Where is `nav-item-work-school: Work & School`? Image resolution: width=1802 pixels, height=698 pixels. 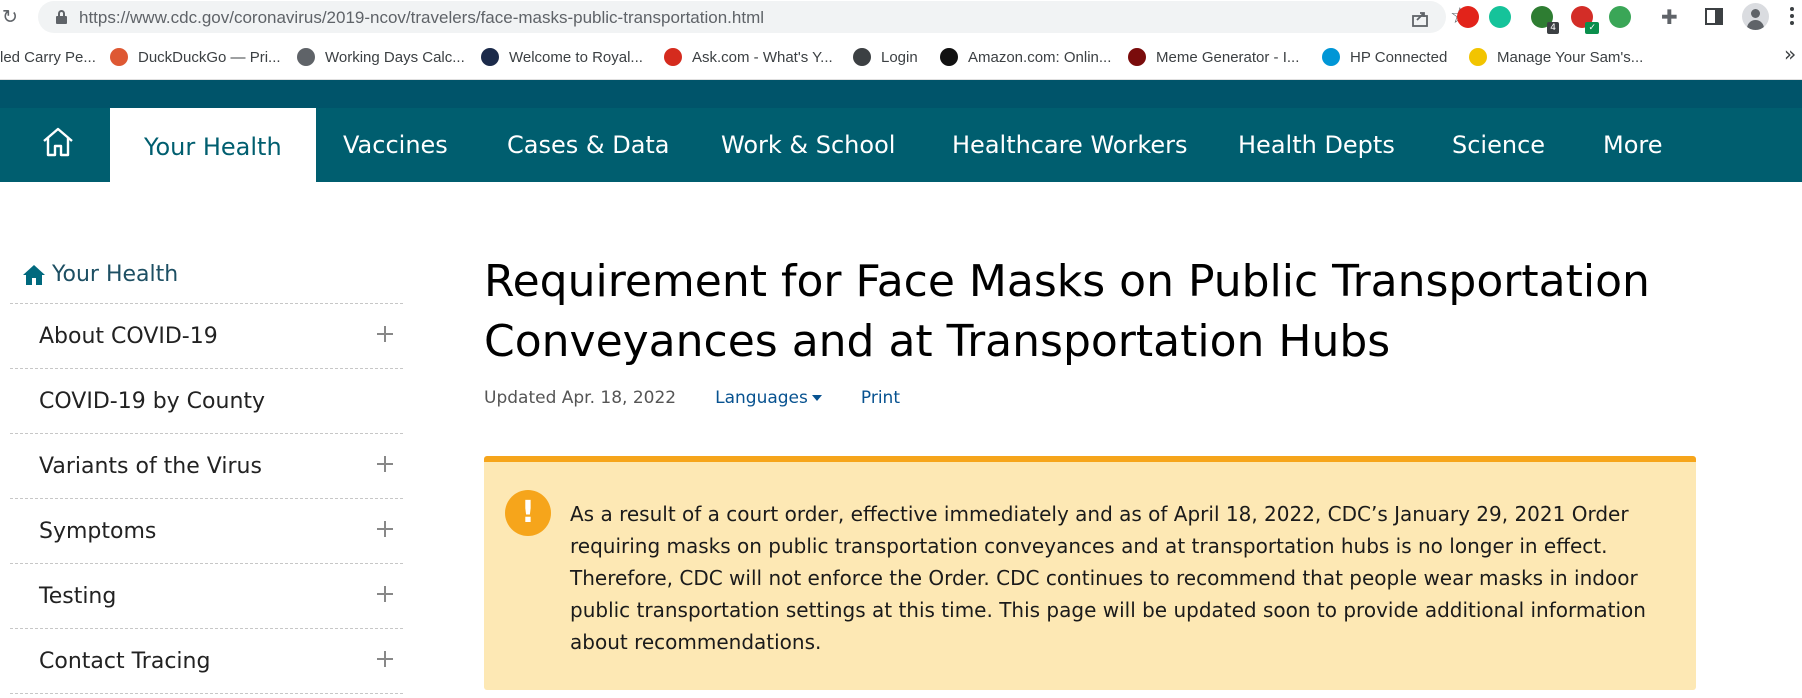 nav-item-work-school: Work & School is located at coordinates (808, 145).